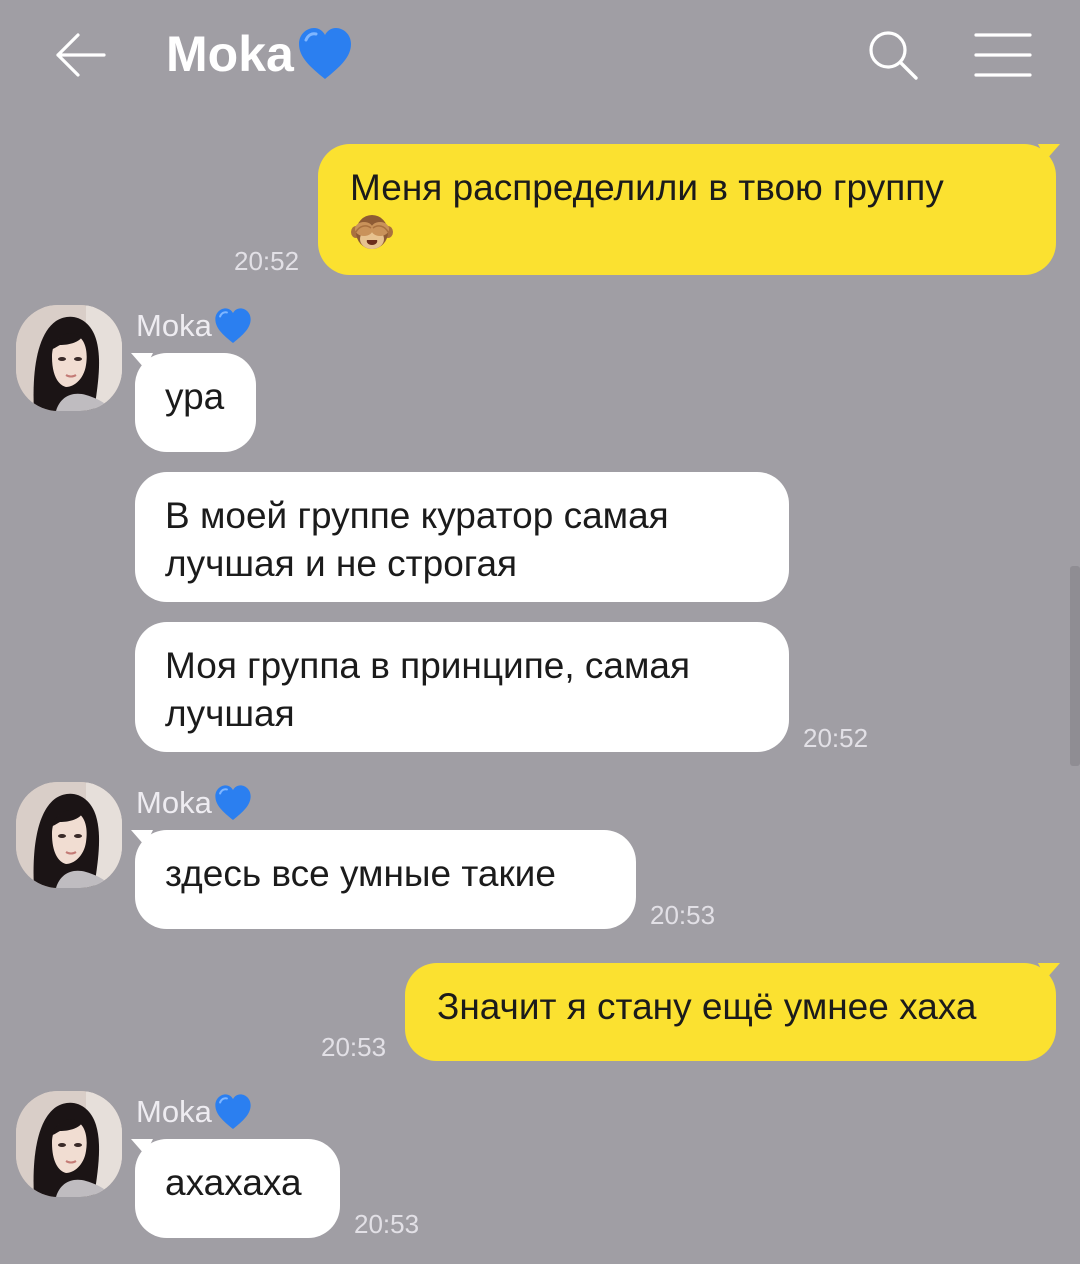  I want to click on incoming-message-bubble: ура, so click(193, 402).